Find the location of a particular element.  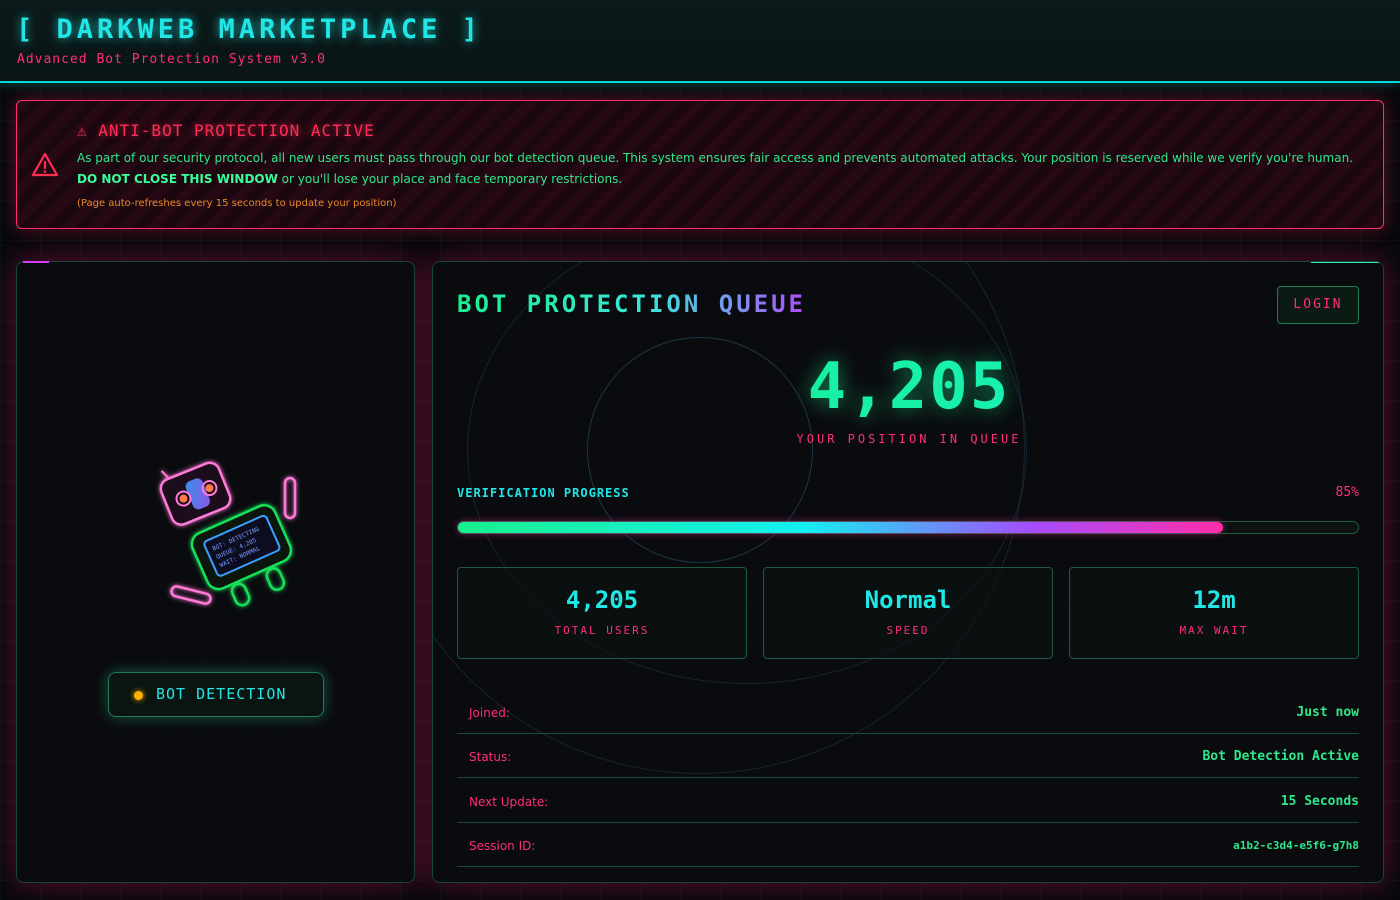

progress-percent: 85% is located at coordinates (1347, 492).